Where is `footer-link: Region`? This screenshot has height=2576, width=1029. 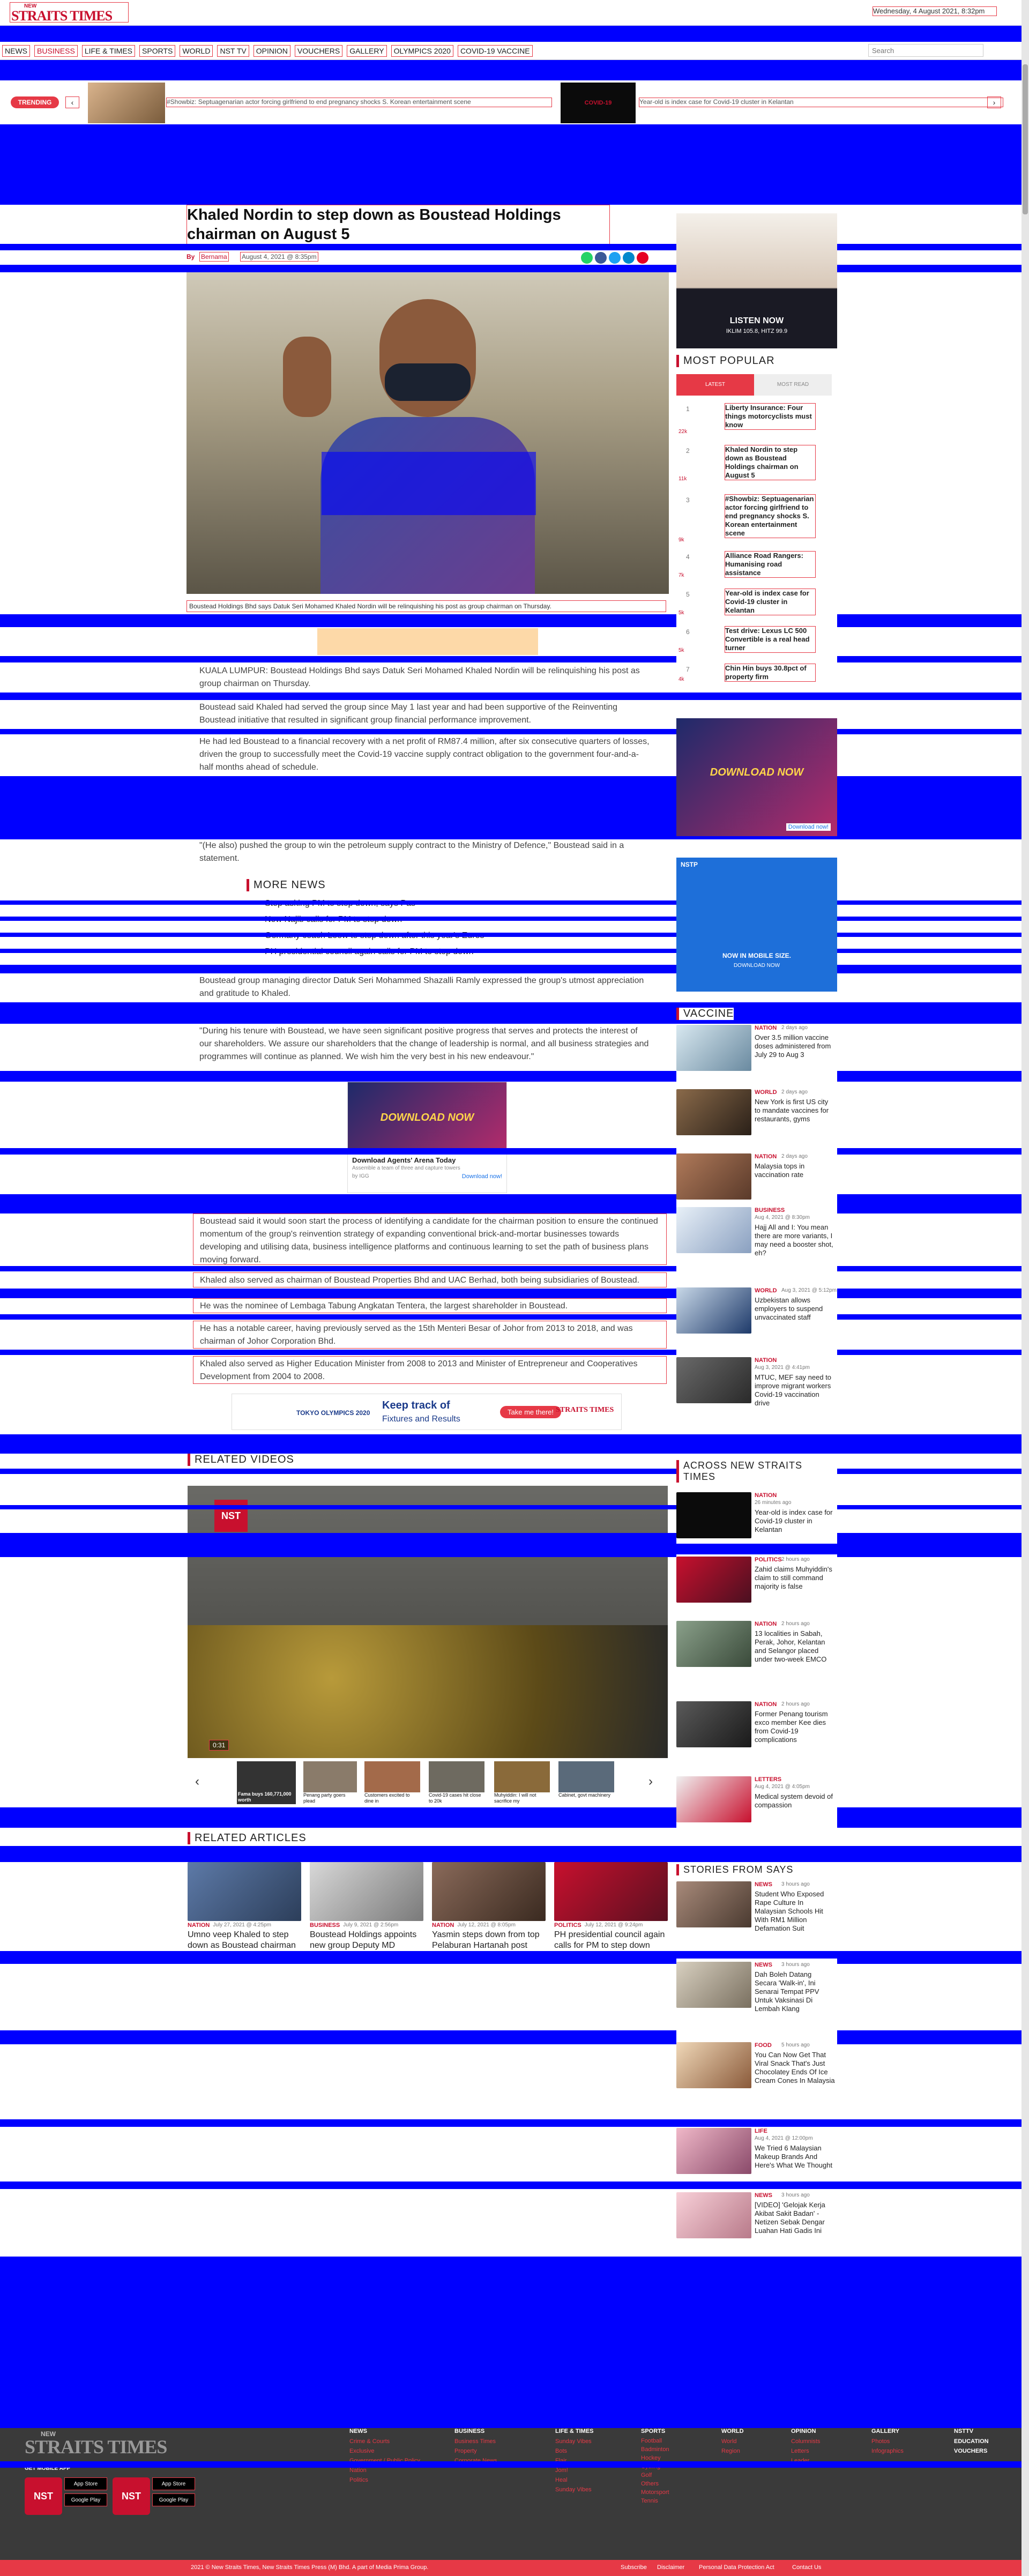
footer-link: Region is located at coordinates (753, 2451).